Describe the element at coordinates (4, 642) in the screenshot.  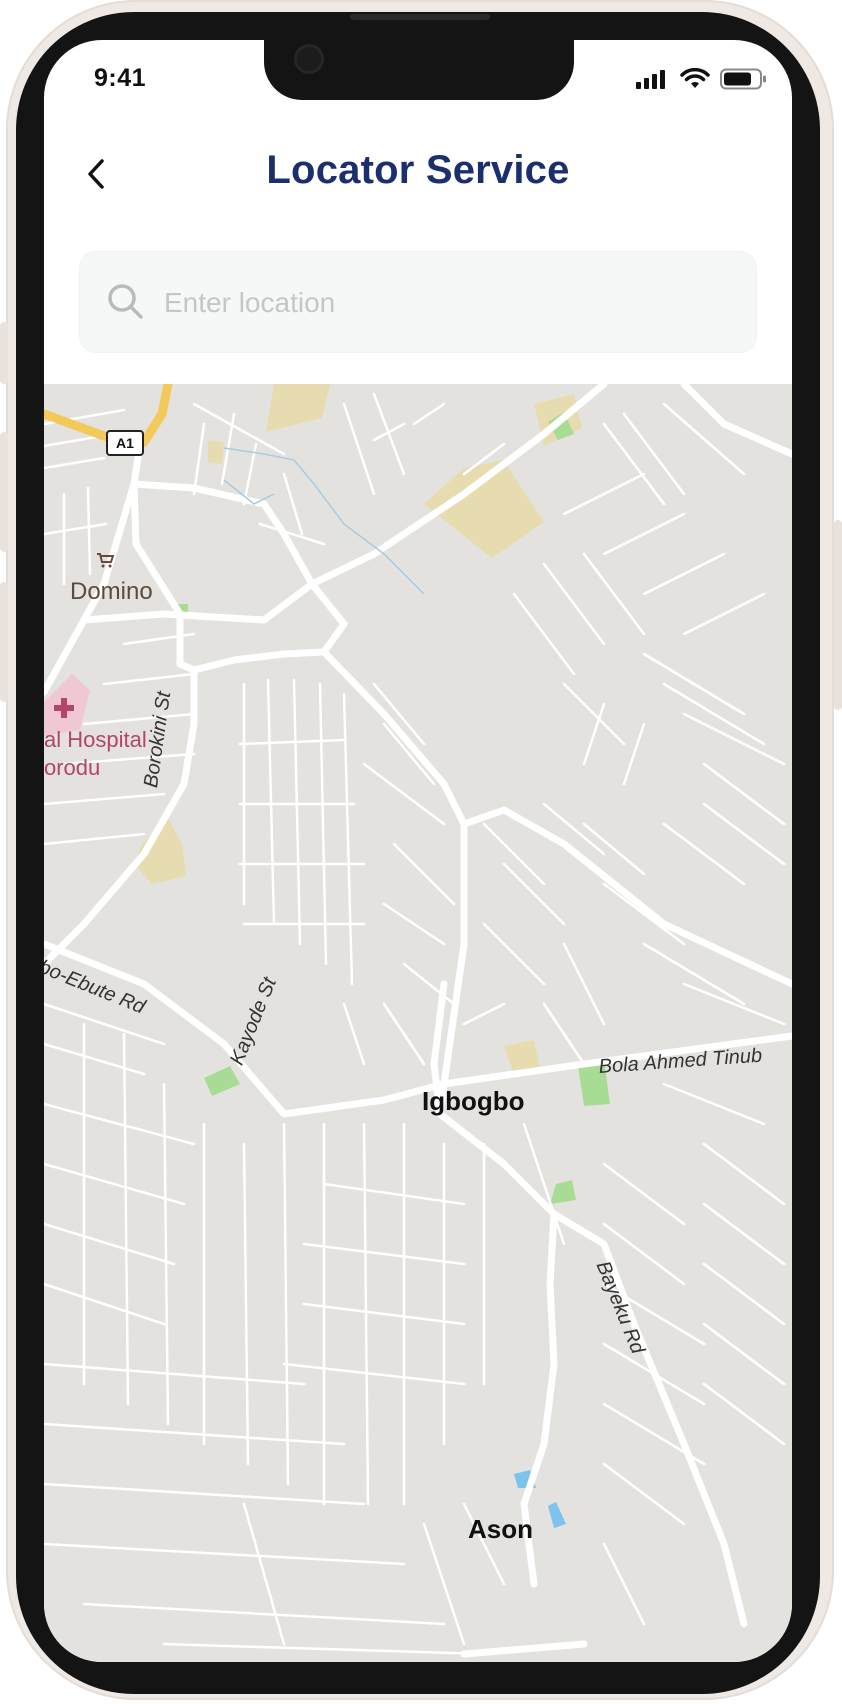
I see `phone-side-button-volume-down` at that location.